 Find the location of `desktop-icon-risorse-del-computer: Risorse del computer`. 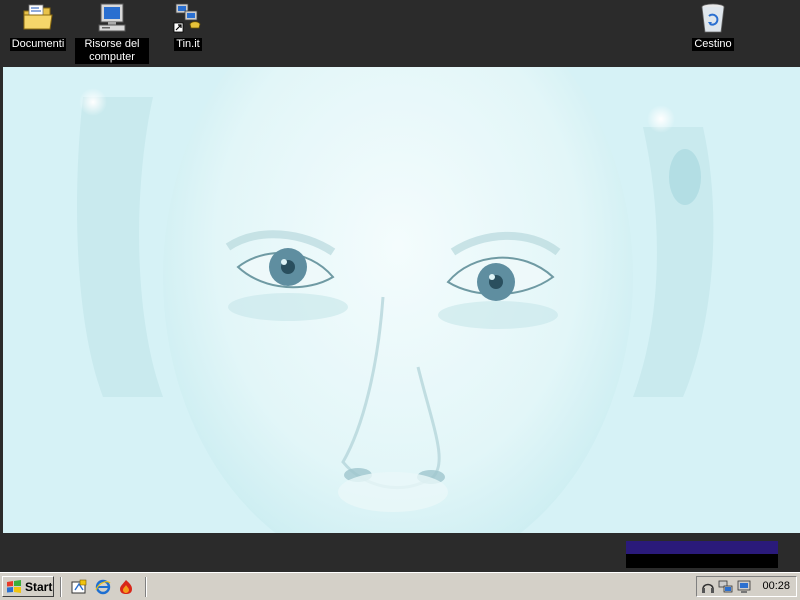

desktop-icon-risorse-del-computer: Risorse del computer is located at coordinates (112, 33).